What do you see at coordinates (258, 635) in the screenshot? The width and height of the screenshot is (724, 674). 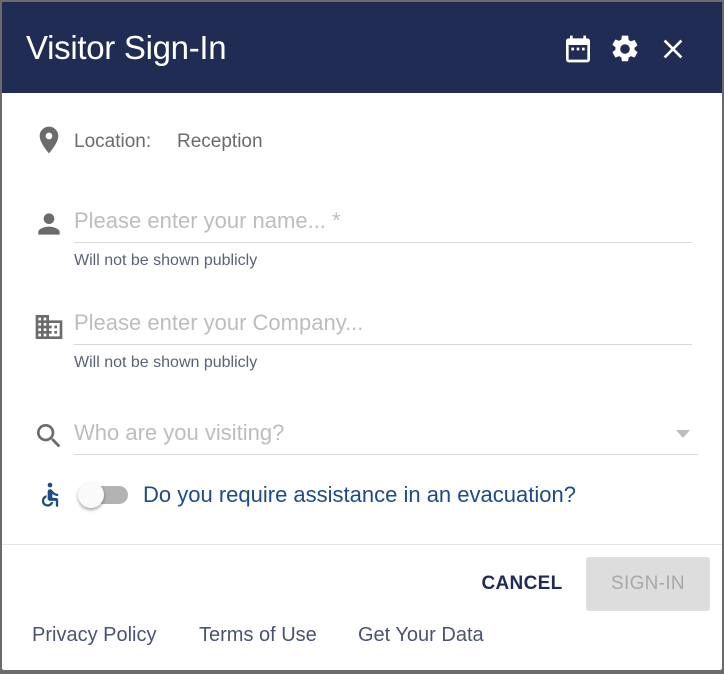 I see `terms-of-use-link: Terms of Use` at bounding box center [258, 635].